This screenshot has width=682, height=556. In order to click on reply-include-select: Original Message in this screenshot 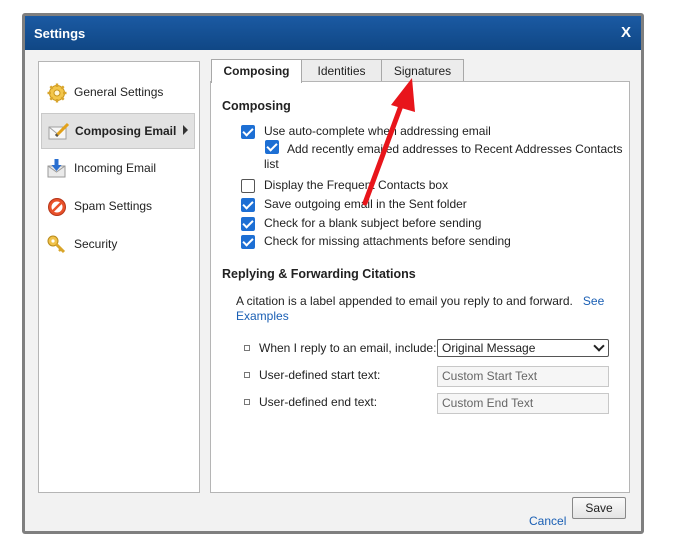, I will do `click(523, 348)`.